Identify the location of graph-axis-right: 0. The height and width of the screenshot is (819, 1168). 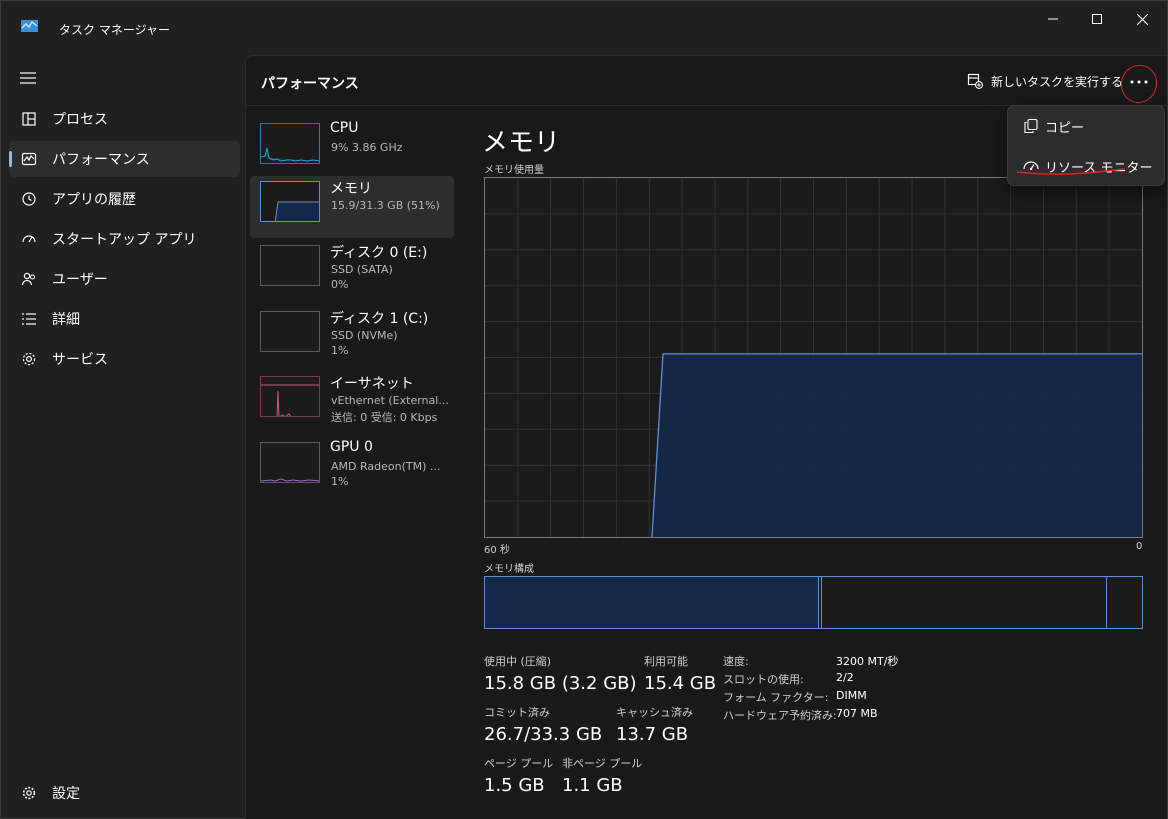
(1139, 546).